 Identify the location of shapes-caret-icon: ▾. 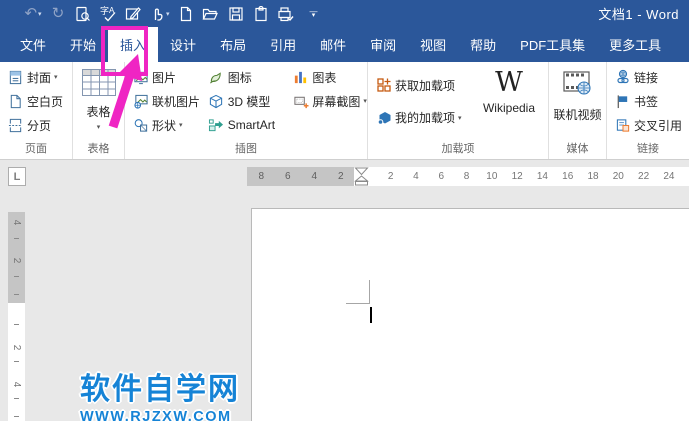
(181, 125).